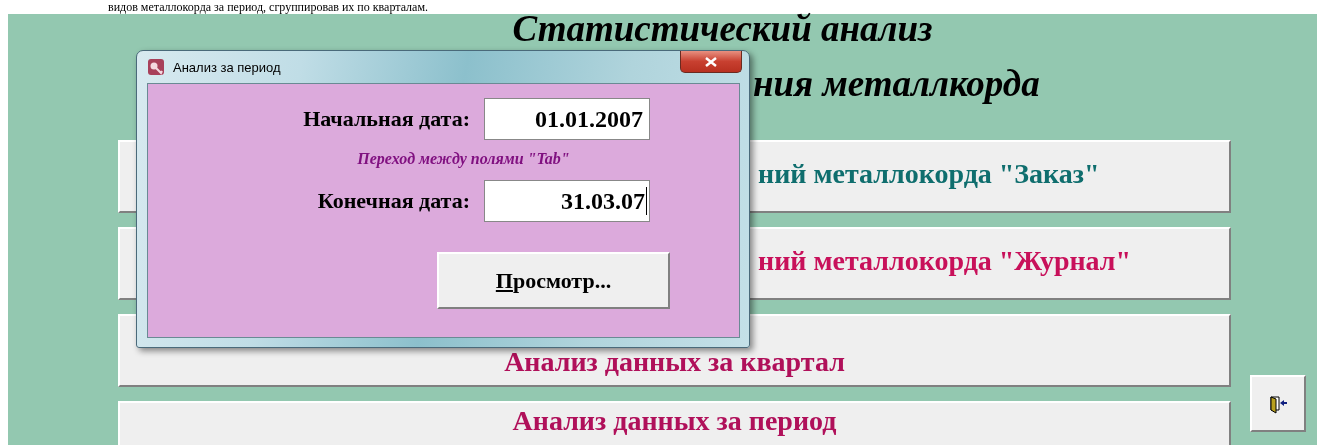 Image resolution: width=1317 pixels, height=445 pixels. Describe the element at coordinates (896, 84) in the screenshot. I see `form-title: ния металлкорда` at that location.